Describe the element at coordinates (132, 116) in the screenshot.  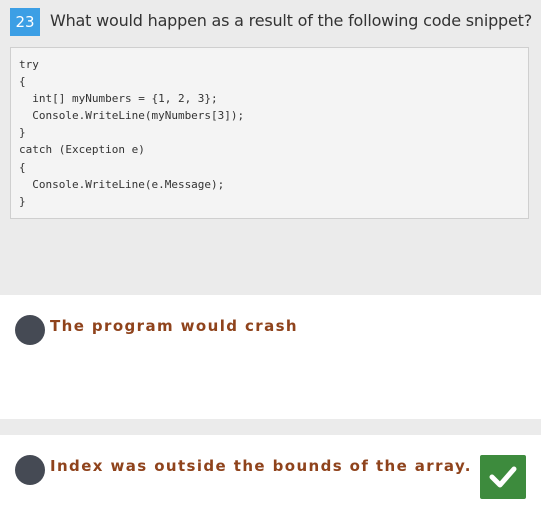
I see `code-line: Console.WriteLine(myNumbers[3]);` at that location.